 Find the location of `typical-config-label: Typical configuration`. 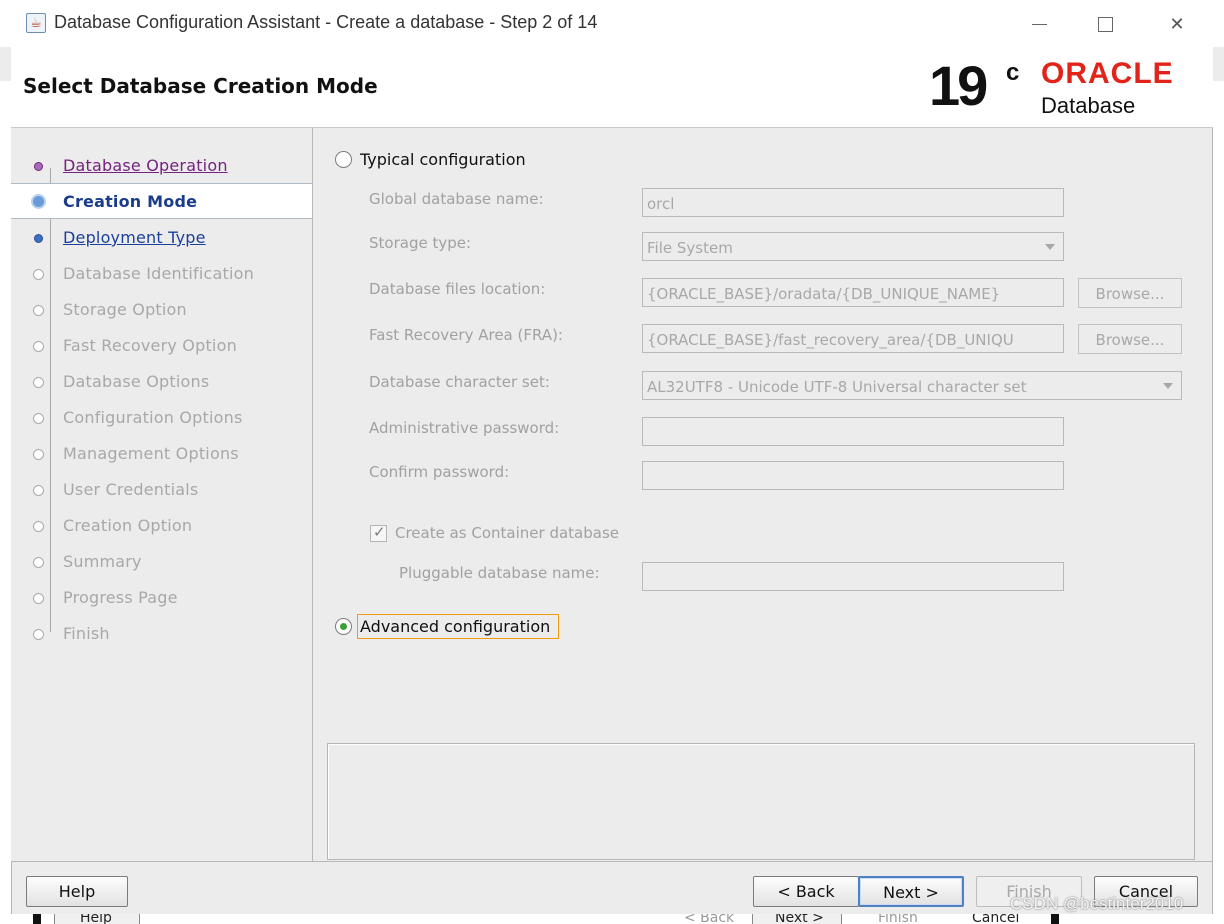

typical-config-label: Typical configuration is located at coordinates (443, 159).